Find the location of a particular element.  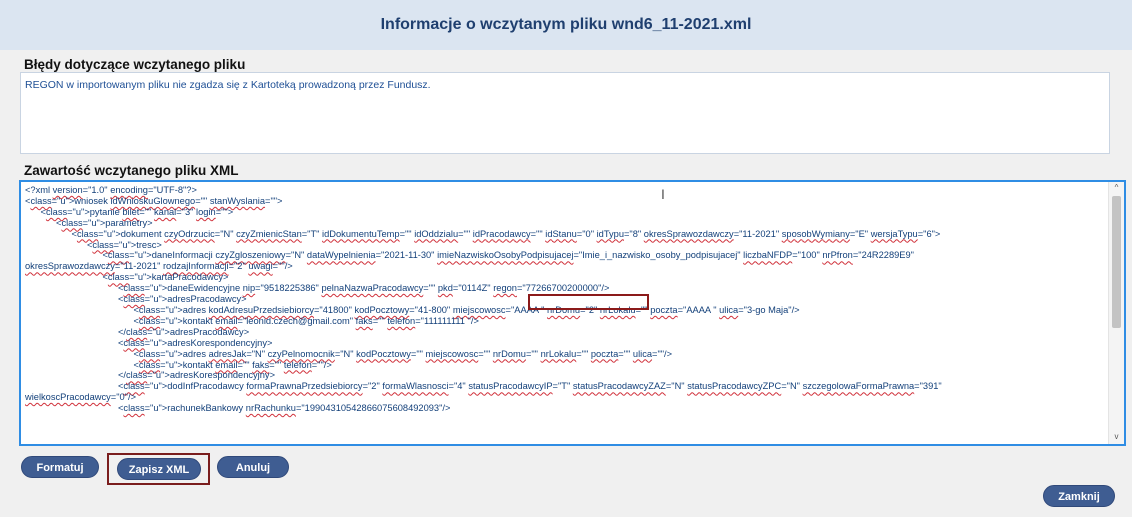

scroll-down-arrow-icon: v is located at coordinates (1116, 436).